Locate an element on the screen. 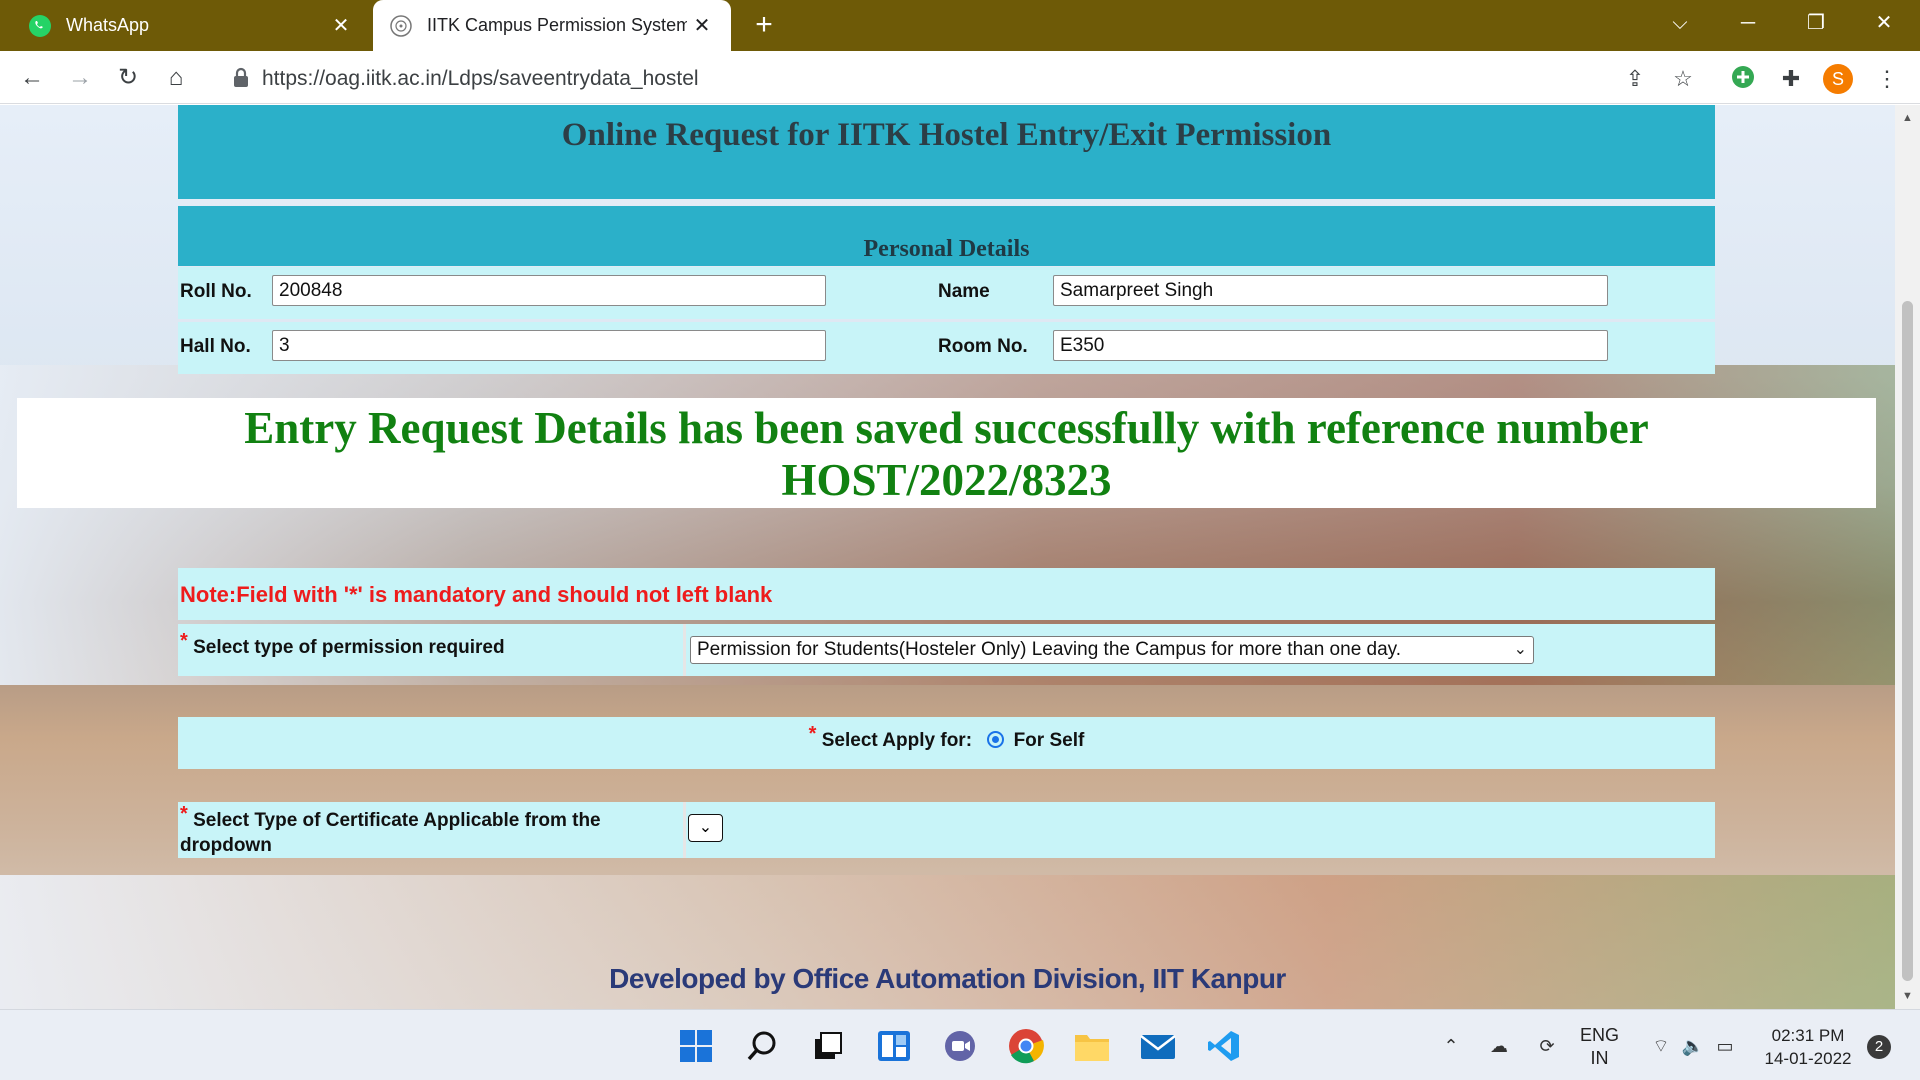  widgets-icon is located at coordinates (894, 1046).